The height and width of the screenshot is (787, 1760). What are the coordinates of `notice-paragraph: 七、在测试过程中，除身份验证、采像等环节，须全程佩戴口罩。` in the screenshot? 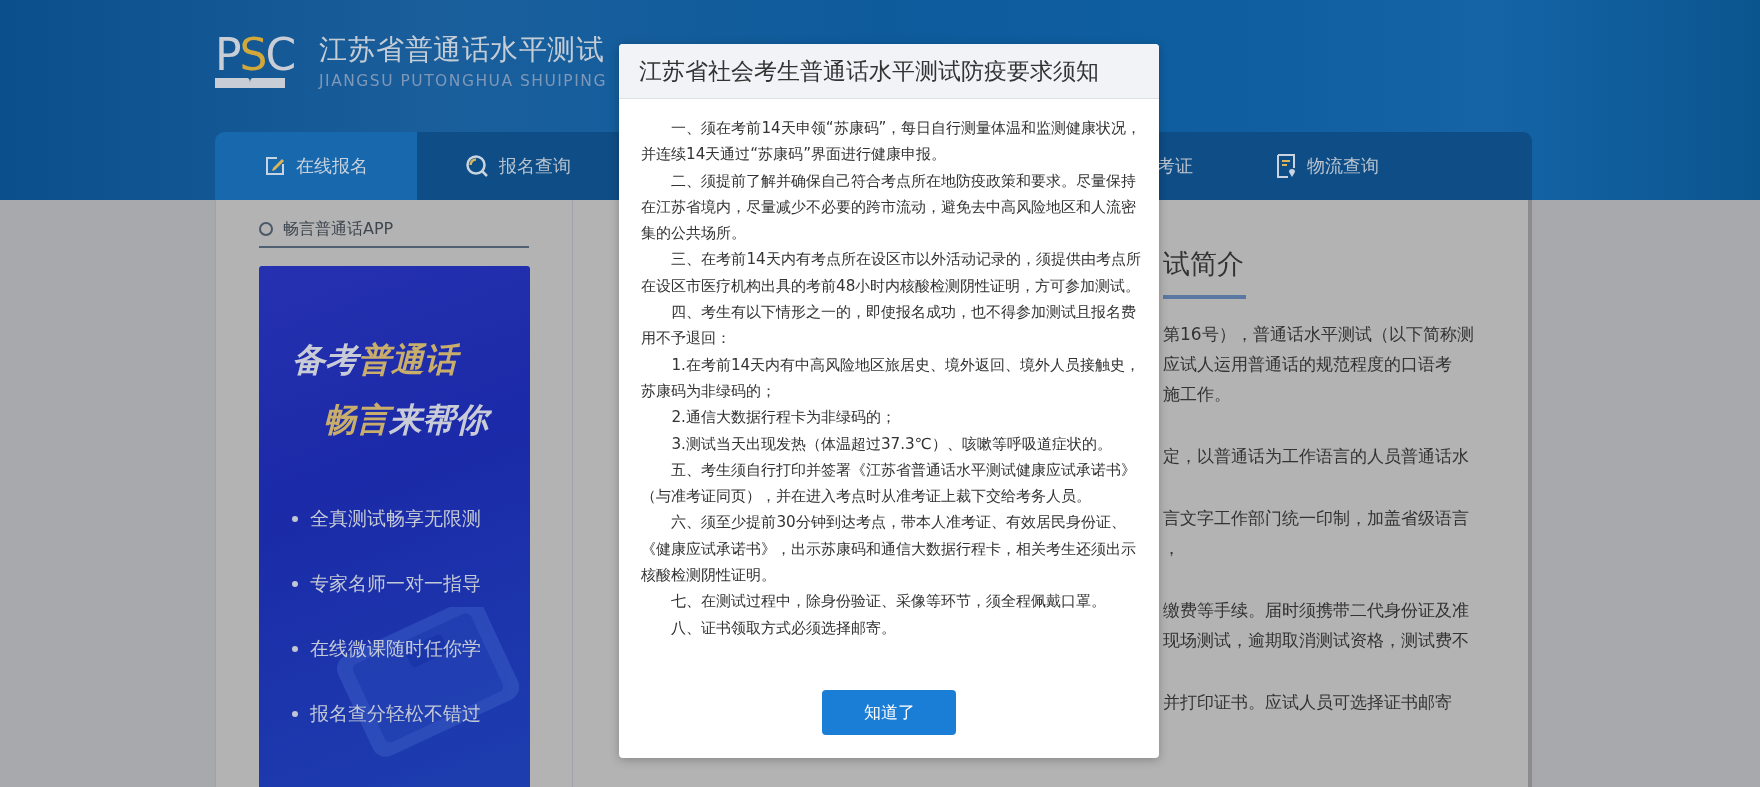 It's located at (889, 602).